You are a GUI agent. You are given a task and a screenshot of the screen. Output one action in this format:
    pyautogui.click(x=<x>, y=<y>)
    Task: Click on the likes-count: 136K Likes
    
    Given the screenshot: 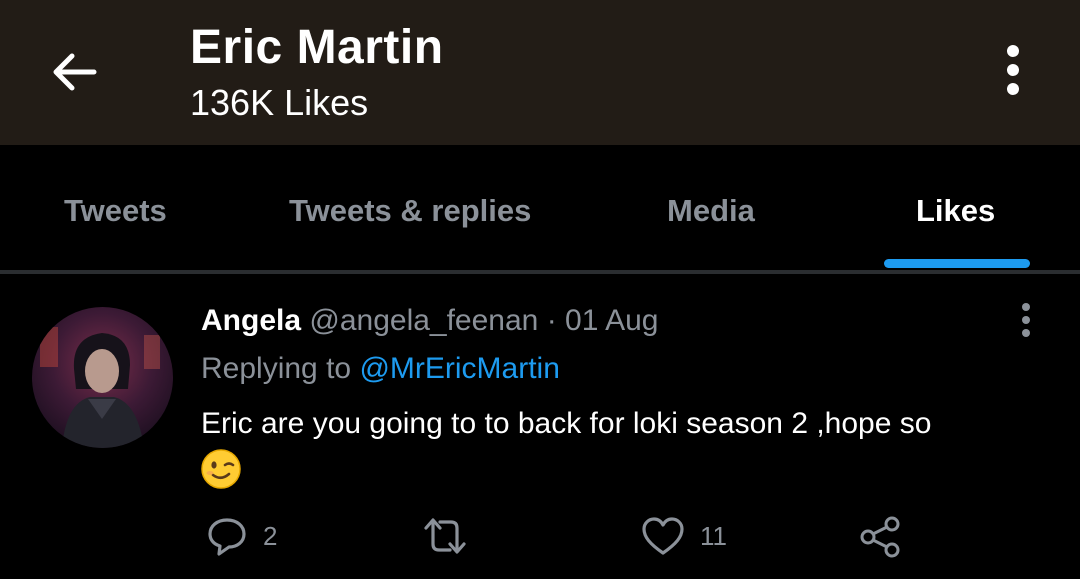 What is the action you would take?
    pyautogui.click(x=279, y=102)
    